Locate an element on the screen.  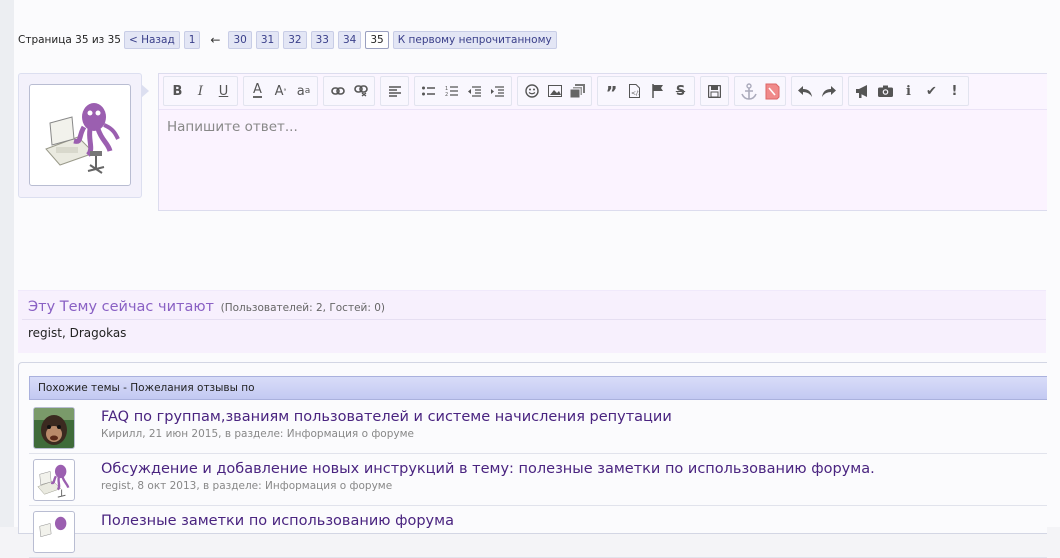
camera-icon is located at coordinates (885, 91).